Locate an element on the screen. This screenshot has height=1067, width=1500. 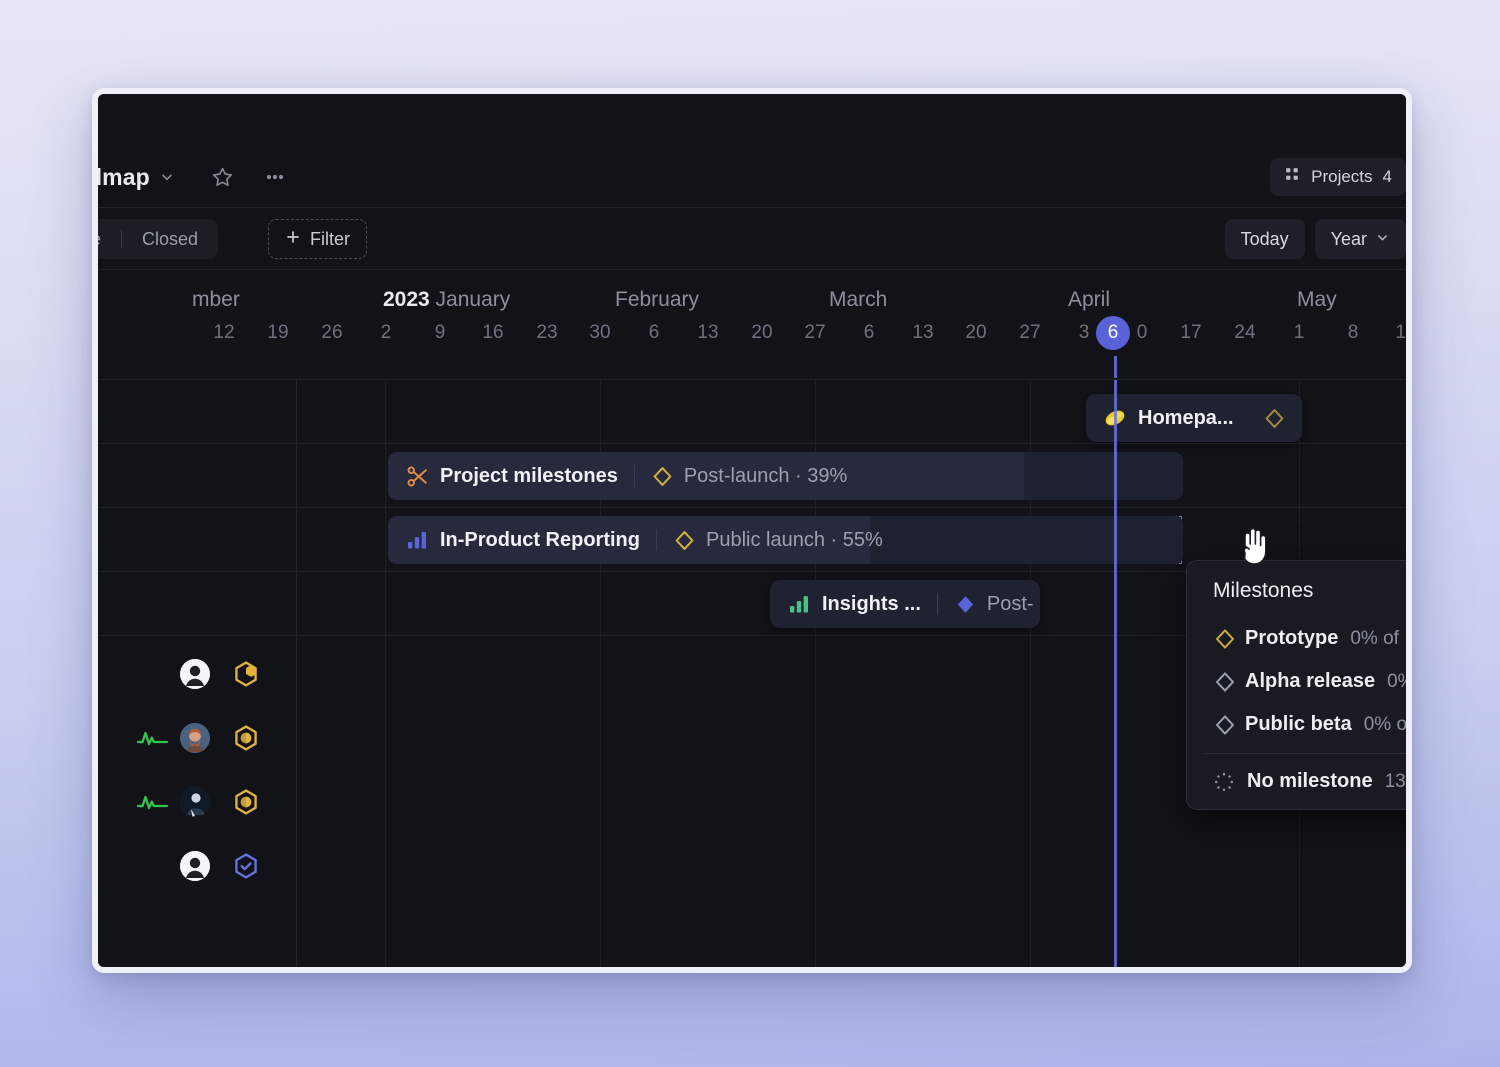
today-label: Today is located at coordinates (1264, 238).